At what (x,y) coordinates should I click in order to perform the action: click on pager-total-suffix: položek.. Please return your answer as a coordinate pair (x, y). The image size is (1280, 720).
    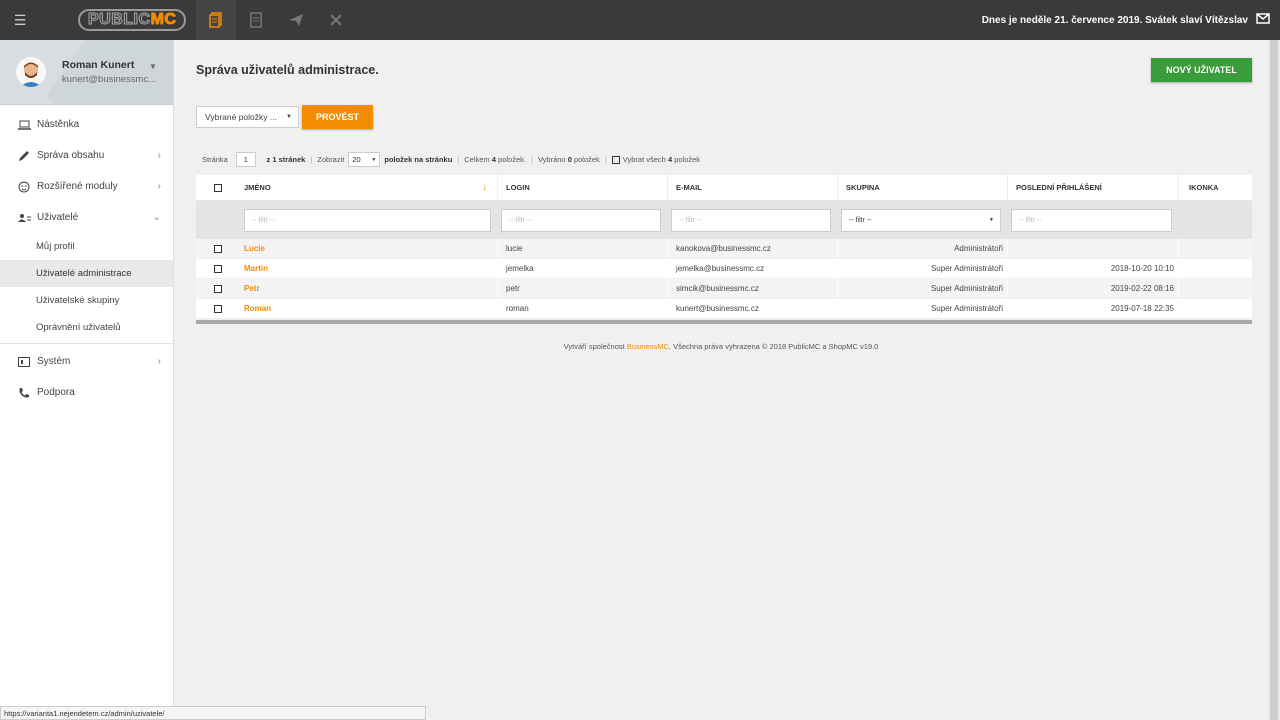
    Looking at the image, I should click on (512, 159).